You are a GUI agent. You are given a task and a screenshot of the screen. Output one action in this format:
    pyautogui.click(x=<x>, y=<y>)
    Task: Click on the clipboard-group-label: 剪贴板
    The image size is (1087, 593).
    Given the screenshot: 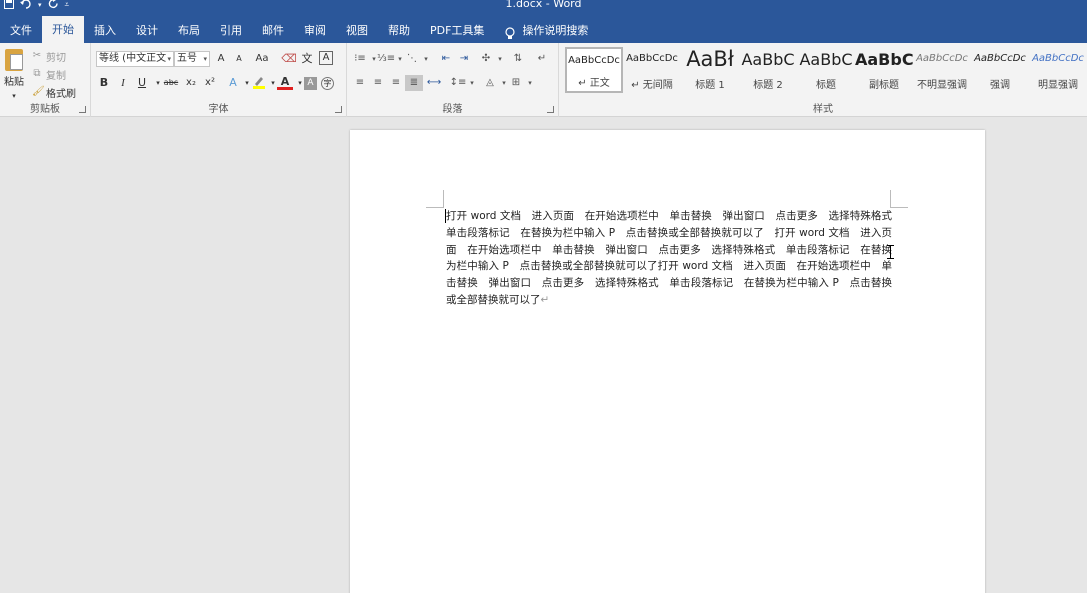 What is the action you would take?
    pyautogui.click(x=45, y=109)
    